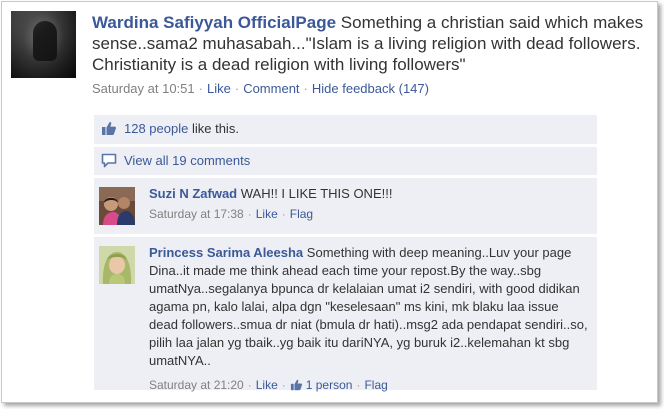 Image resolution: width=664 pixels, height=409 pixels. Describe the element at coordinates (329, 385) in the screenshot. I see `comment-likes-count-link: 1 person` at that location.